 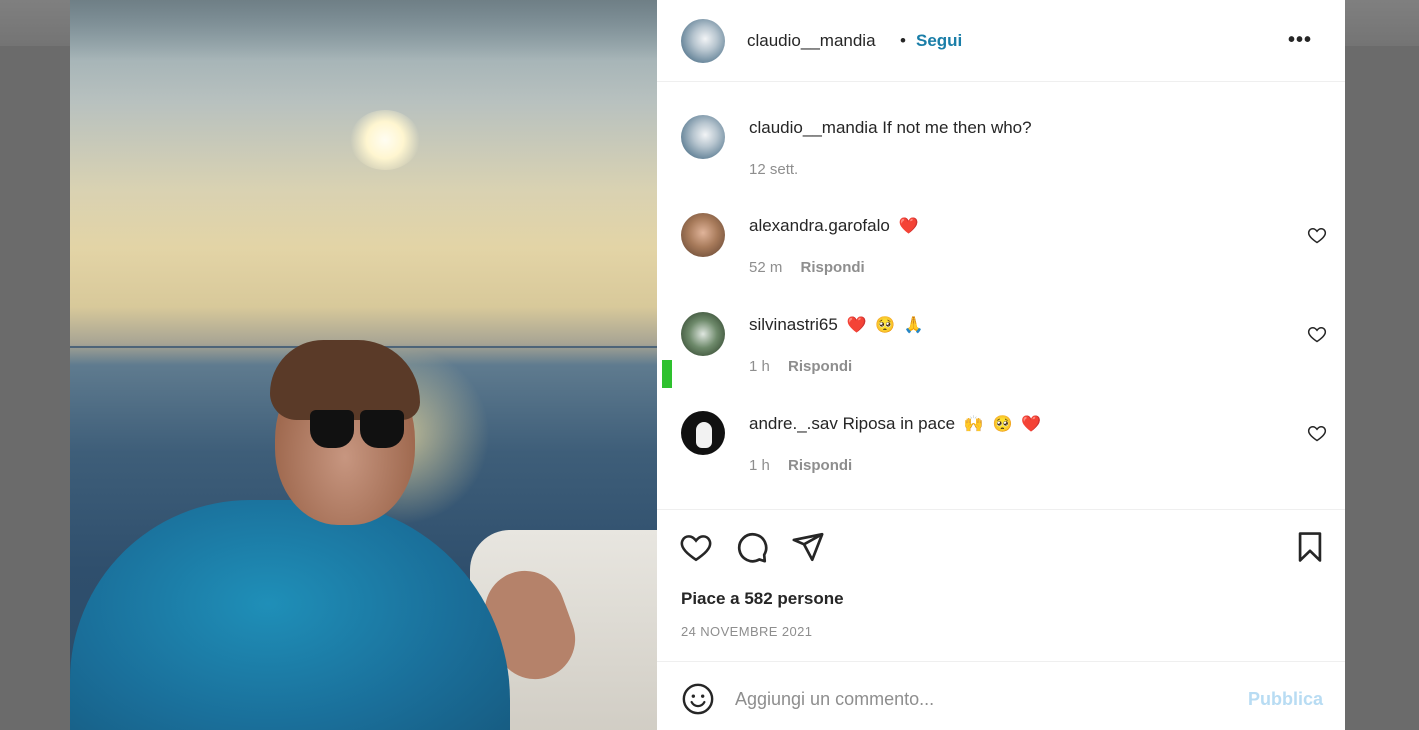 I want to click on comment-input, so click(x=975, y=699).